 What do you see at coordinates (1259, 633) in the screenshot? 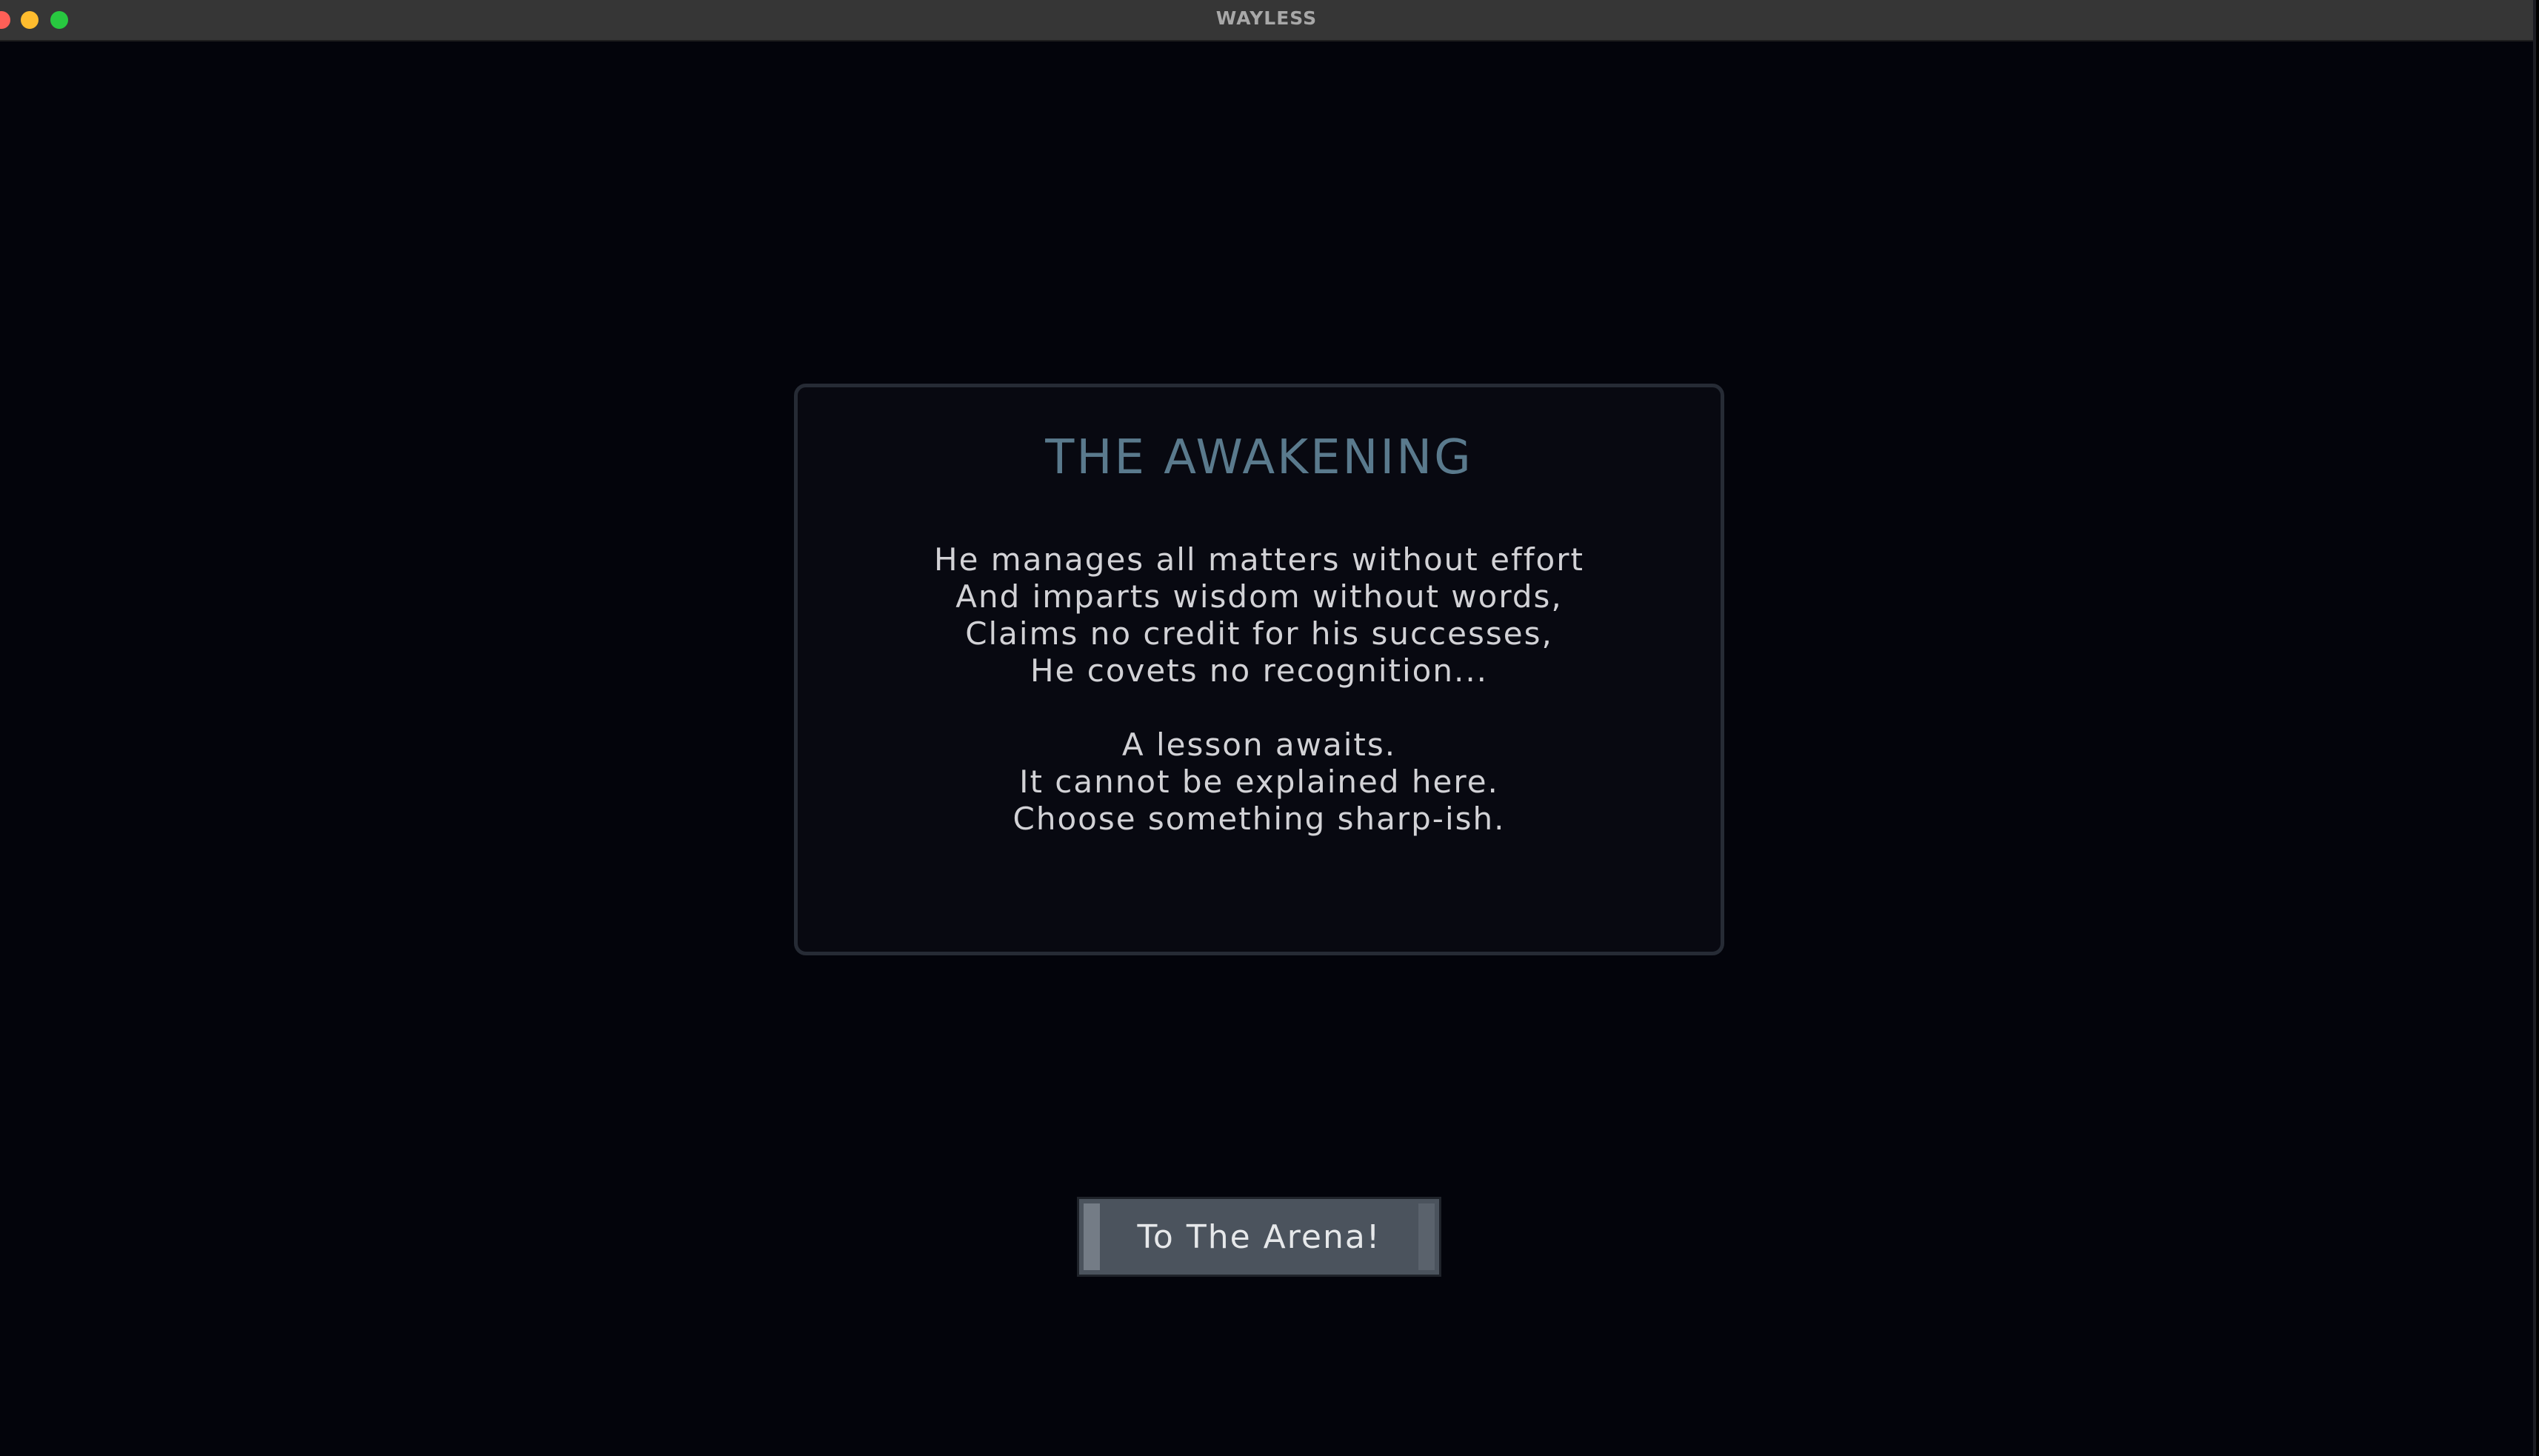
I see `poem-line: Claims no credit for his successes,` at bounding box center [1259, 633].